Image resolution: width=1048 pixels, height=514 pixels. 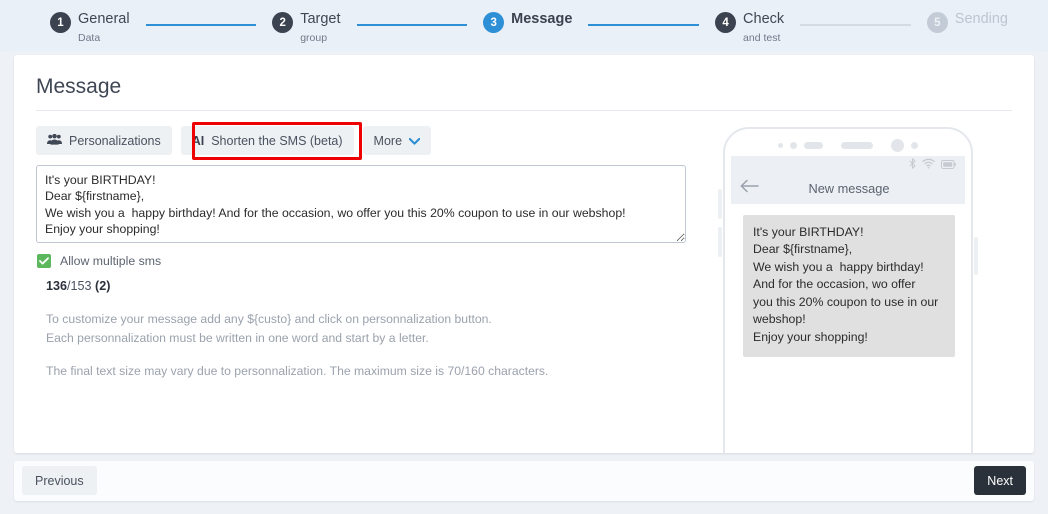 I want to click on message-textarea, so click(x=361, y=204).